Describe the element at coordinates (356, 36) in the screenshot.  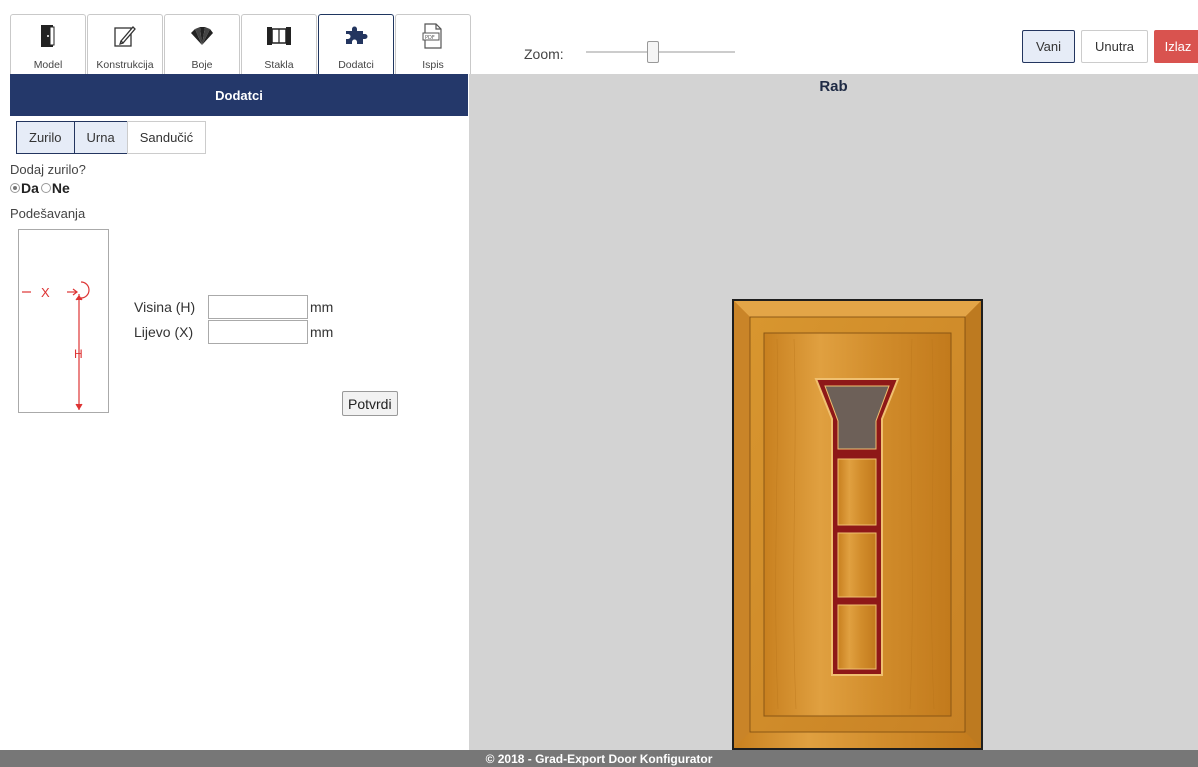
I see `puzzle-icon` at that location.